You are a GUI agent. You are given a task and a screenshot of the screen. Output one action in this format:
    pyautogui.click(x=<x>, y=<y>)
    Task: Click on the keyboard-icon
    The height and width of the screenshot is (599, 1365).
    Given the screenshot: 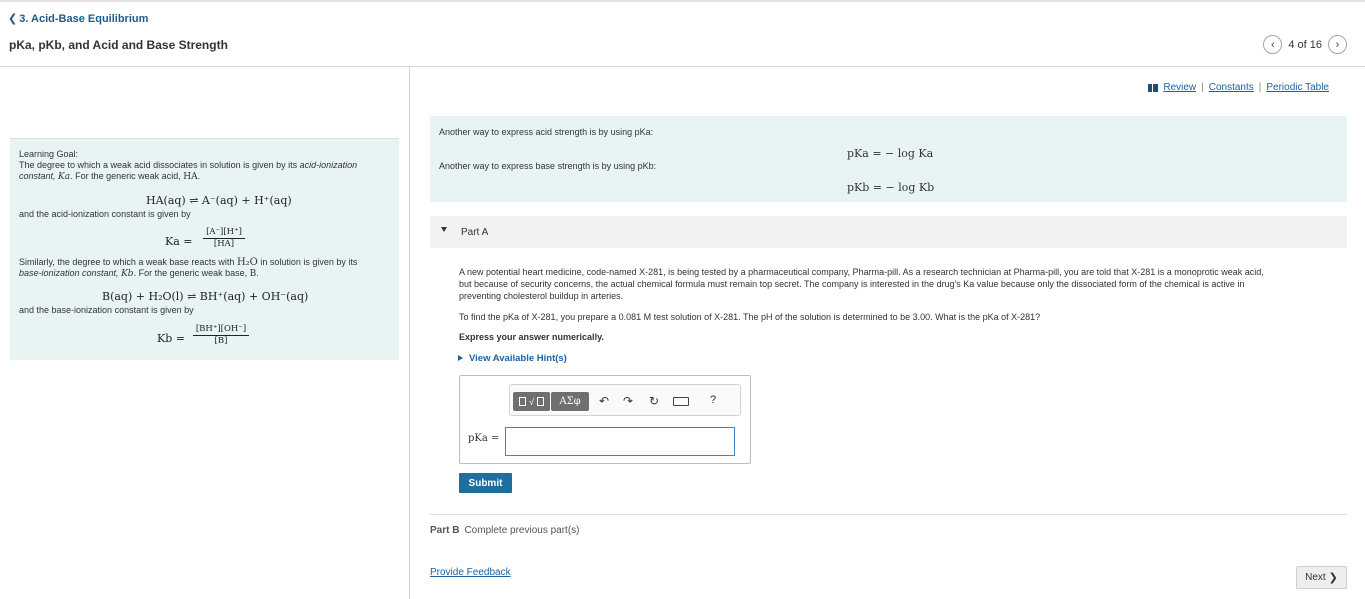 What is the action you would take?
    pyautogui.click(x=681, y=401)
    